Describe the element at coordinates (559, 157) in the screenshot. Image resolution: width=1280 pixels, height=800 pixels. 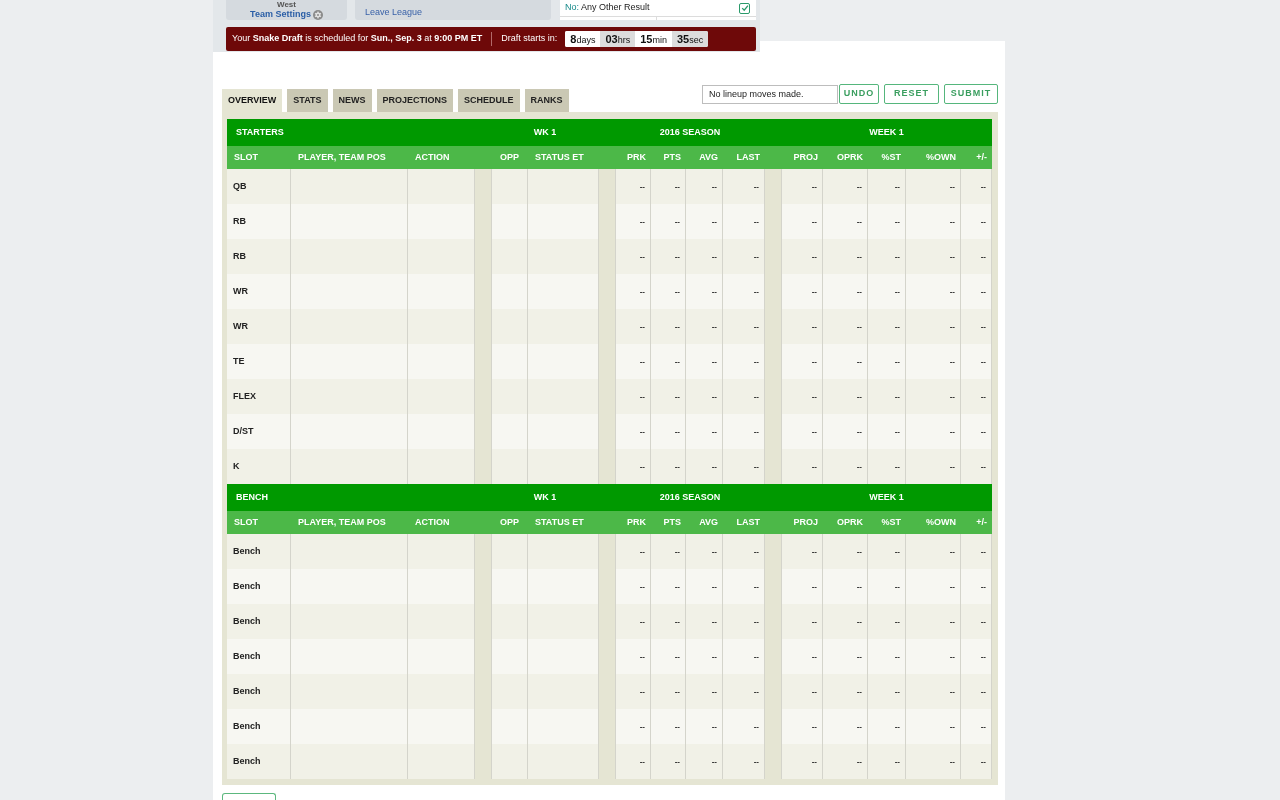
I see `column-header: STATUS ET` at that location.